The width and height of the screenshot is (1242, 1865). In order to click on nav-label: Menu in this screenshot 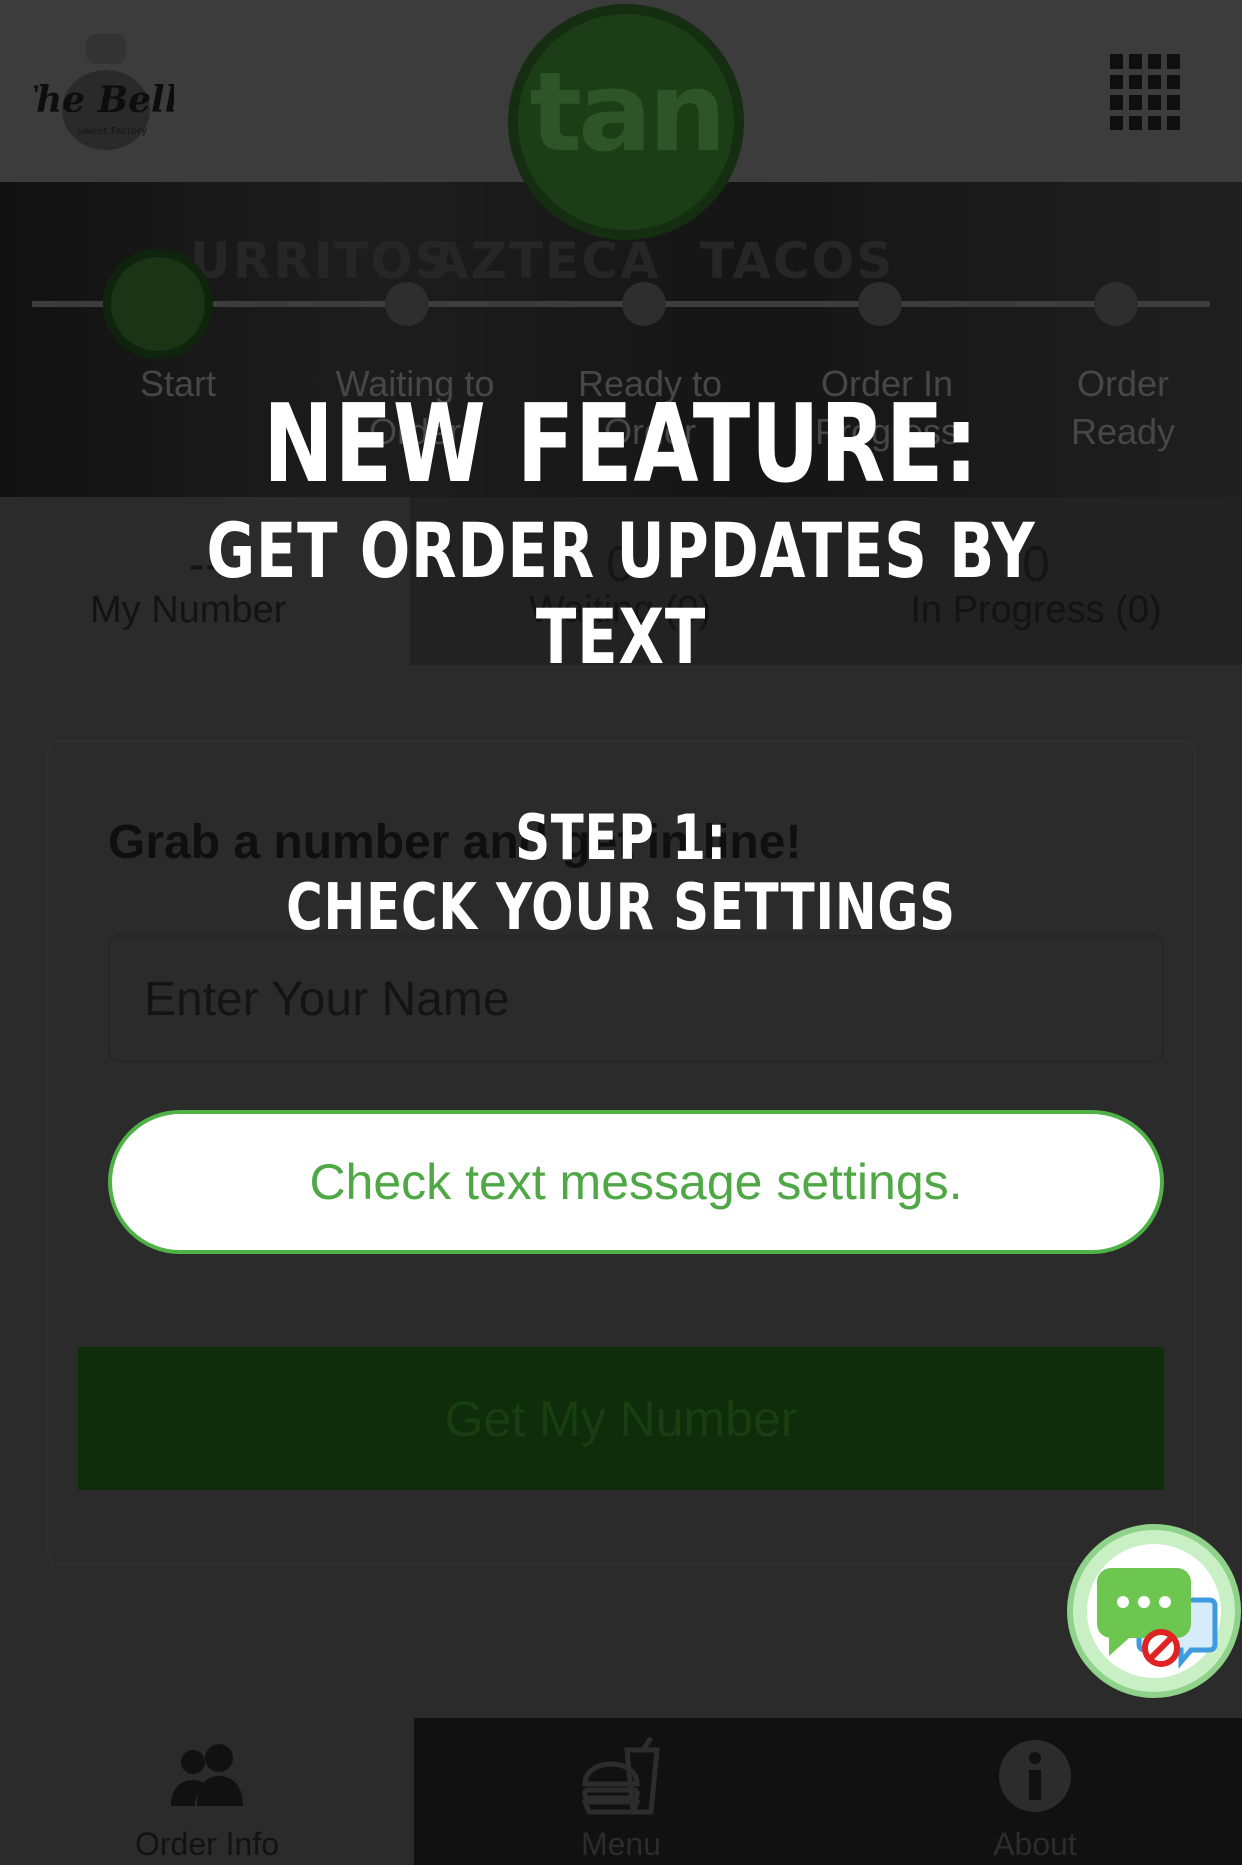, I will do `click(621, 1844)`.